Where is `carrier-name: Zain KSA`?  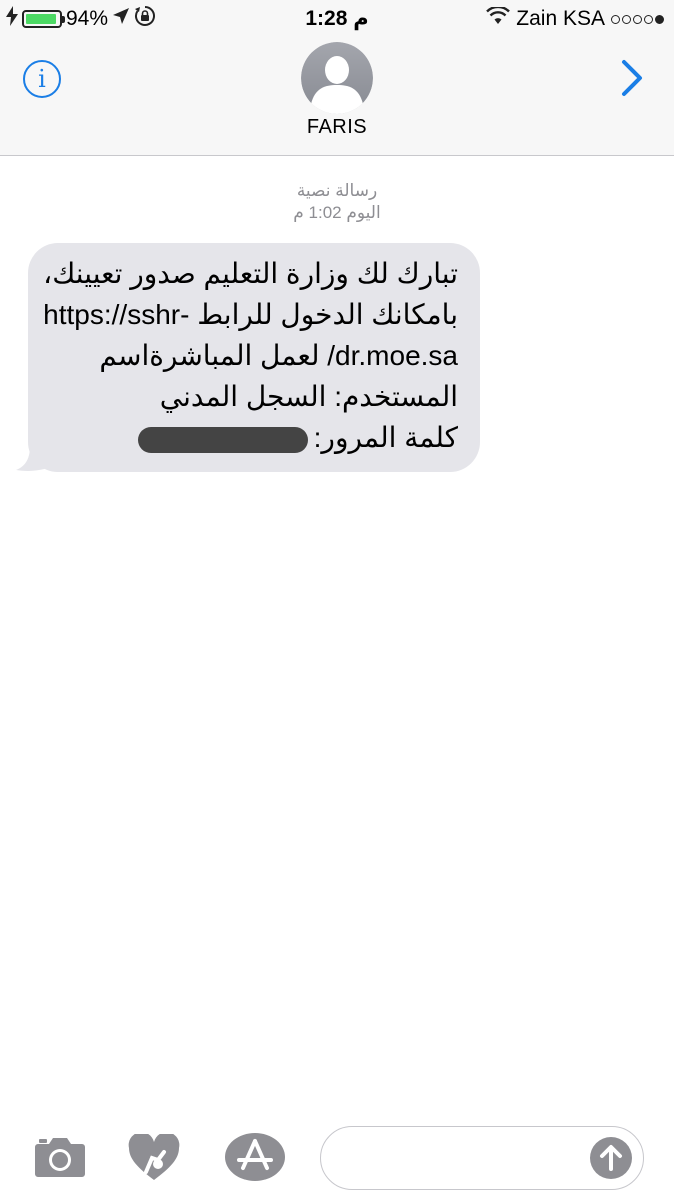 carrier-name: Zain KSA is located at coordinates (560, 18).